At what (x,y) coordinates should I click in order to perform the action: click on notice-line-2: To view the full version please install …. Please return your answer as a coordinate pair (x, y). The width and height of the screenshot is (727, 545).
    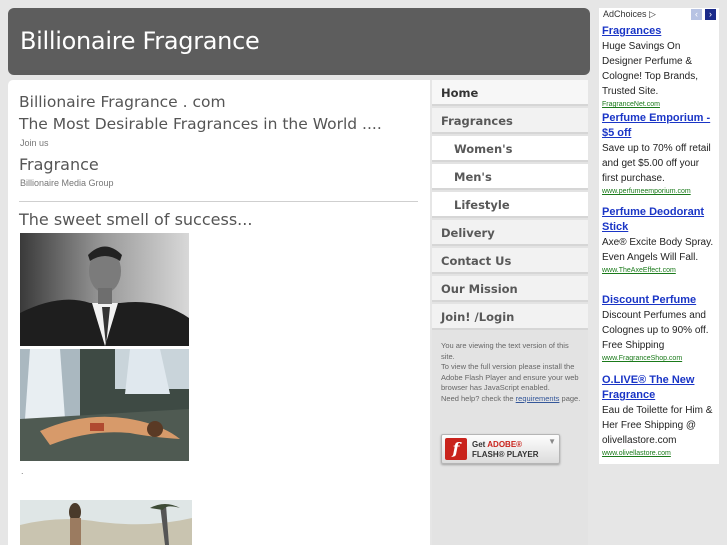
    Looking at the image, I should click on (510, 377).